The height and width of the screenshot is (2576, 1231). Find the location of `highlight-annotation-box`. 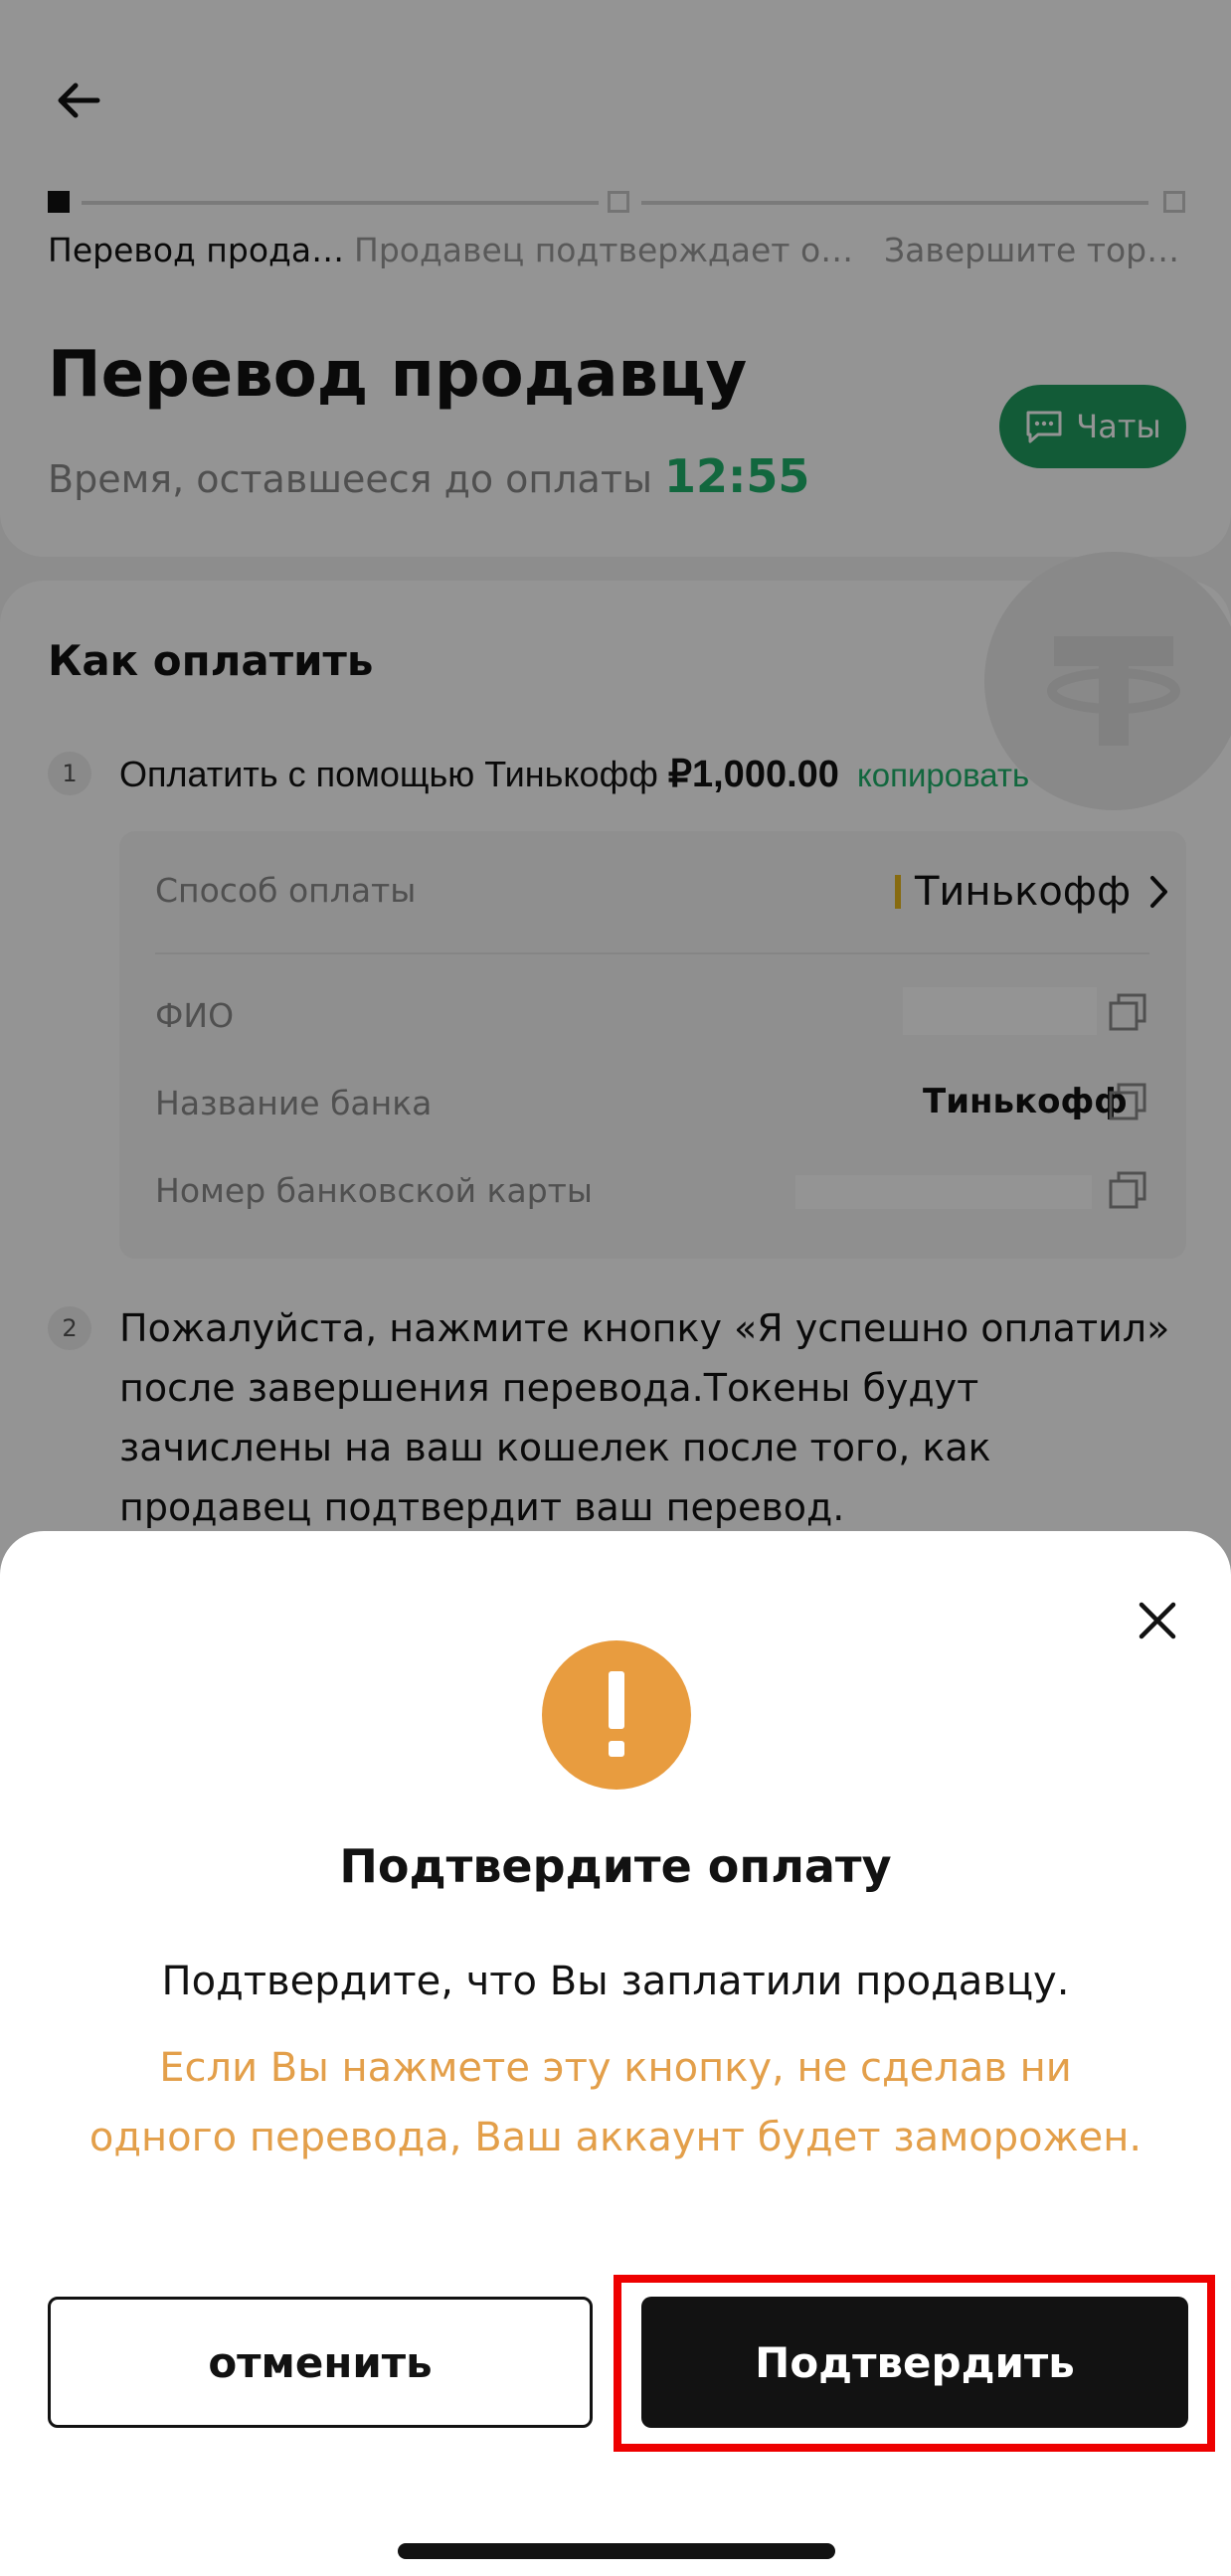

highlight-annotation-box is located at coordinates (915, 2363).